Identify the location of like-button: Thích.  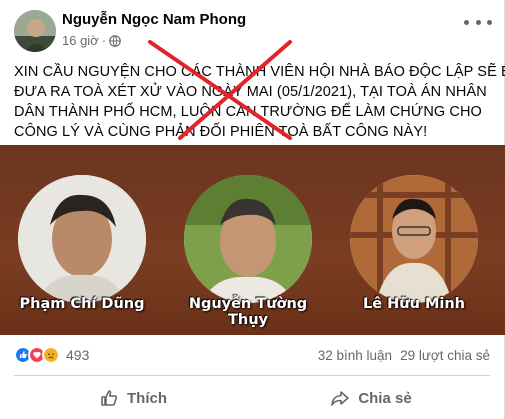
(133, 398).